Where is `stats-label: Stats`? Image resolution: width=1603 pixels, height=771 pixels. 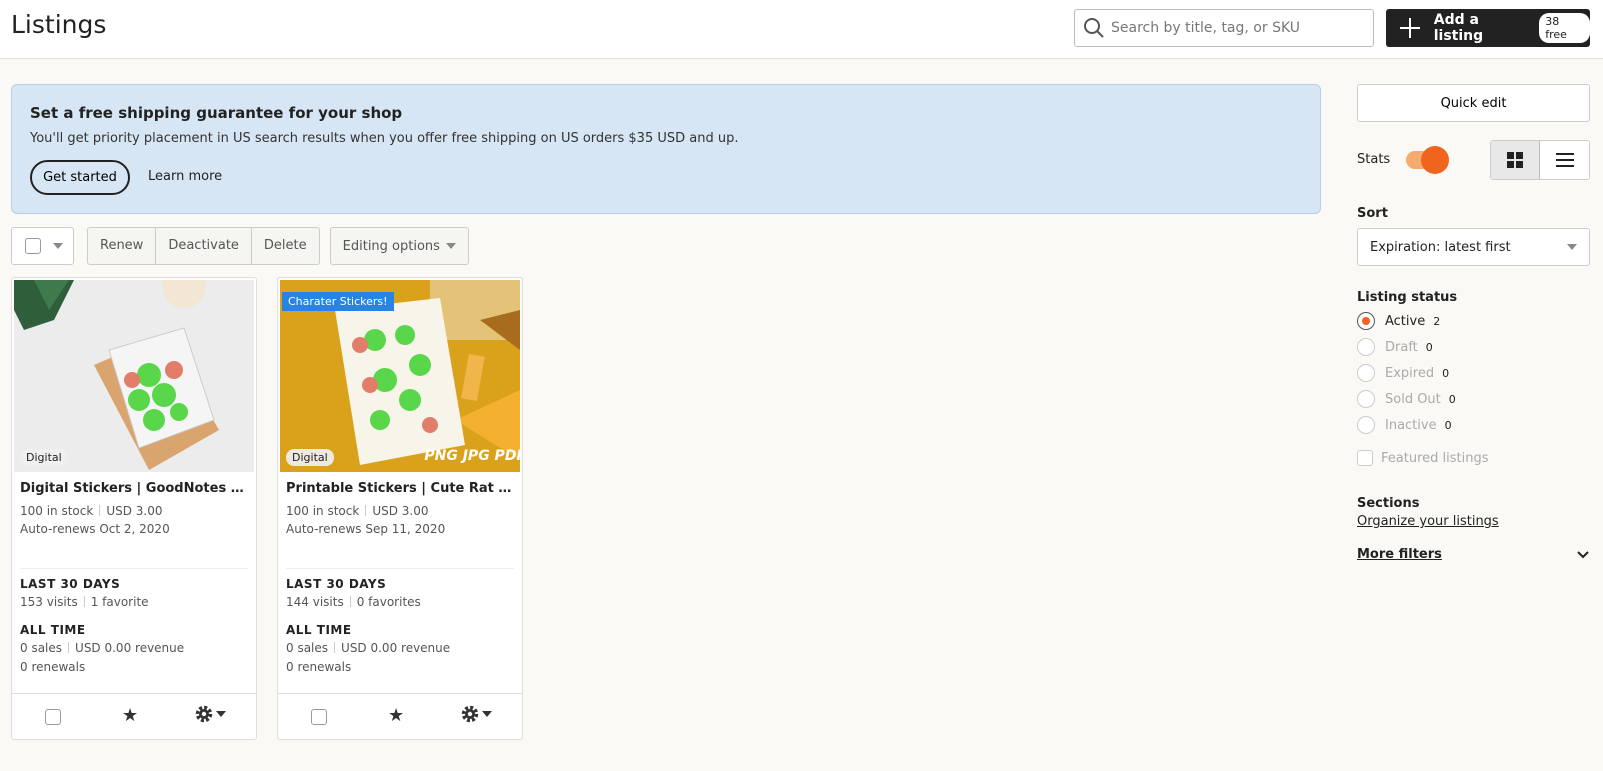 stats-label: Stats is located at coordinates (1374, 159).